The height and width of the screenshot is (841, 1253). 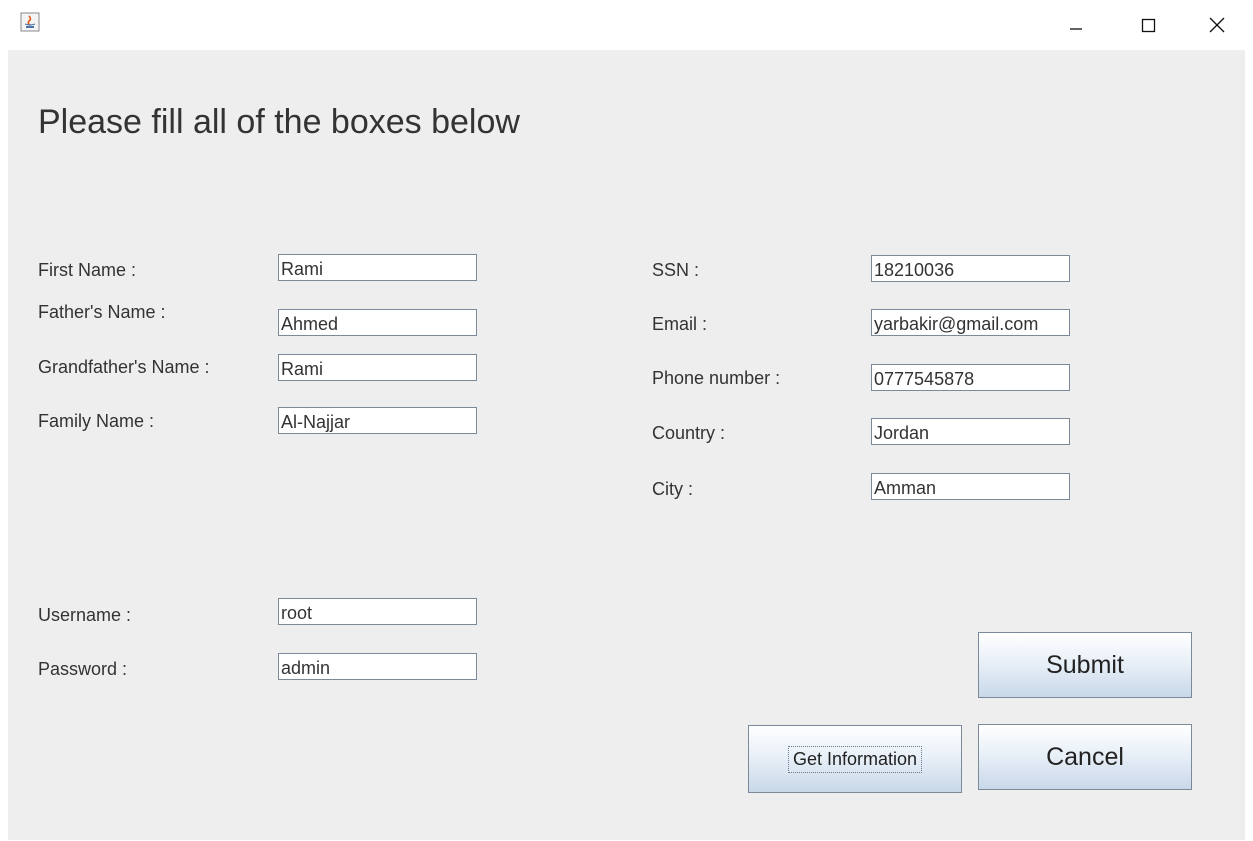 I want to click on ssn-label: SSN :, so click(x=676, y=270).